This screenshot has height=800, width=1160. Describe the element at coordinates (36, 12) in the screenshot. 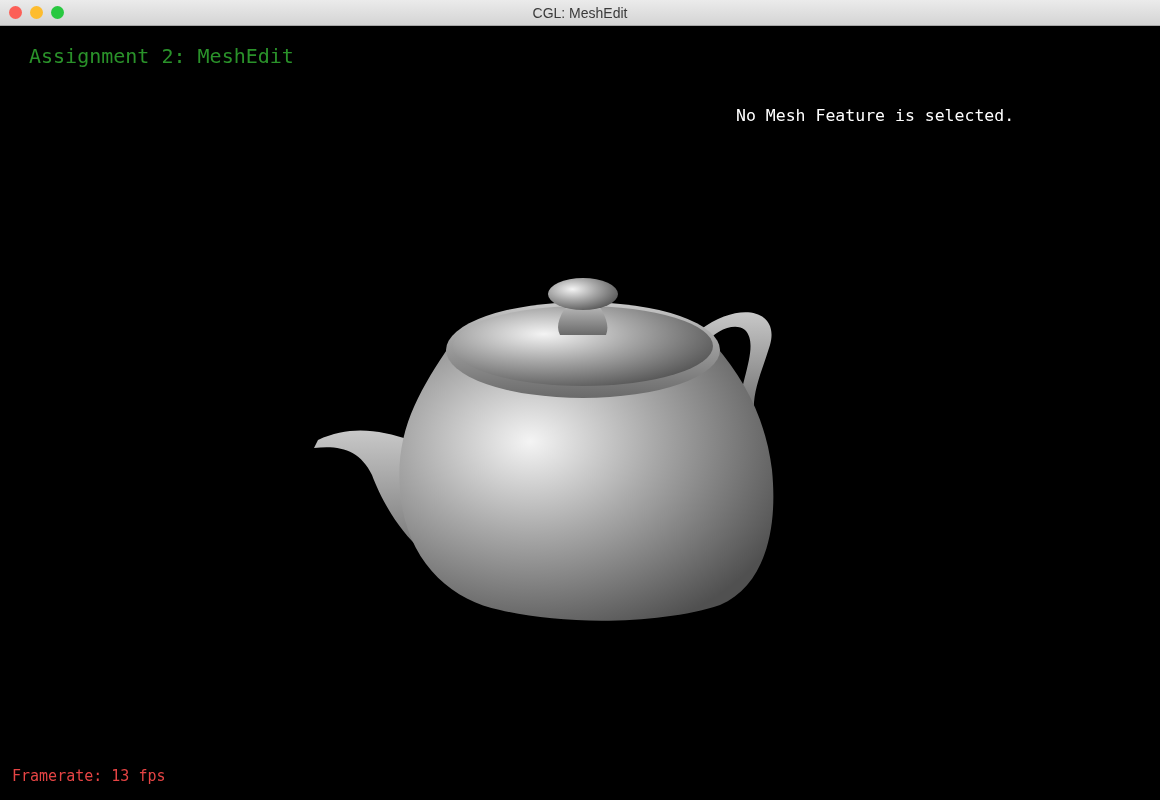

I see `minimize-button` at that location.